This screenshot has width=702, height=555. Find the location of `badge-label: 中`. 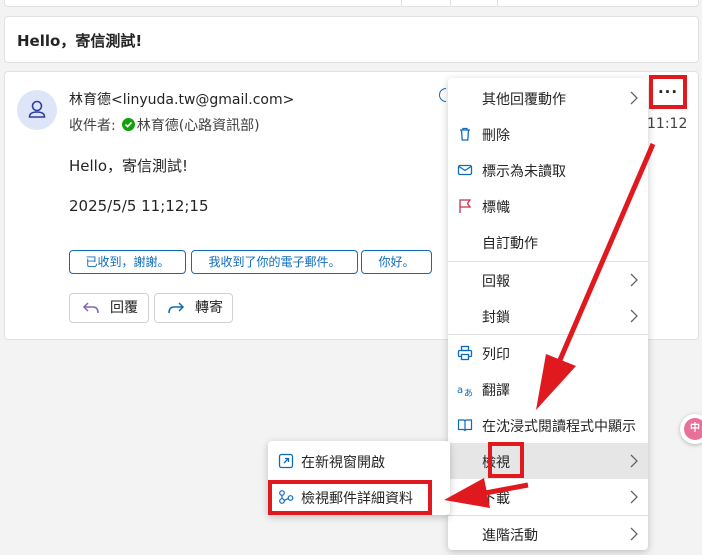

badge-label: 中 is located at coordinates (693, 429).